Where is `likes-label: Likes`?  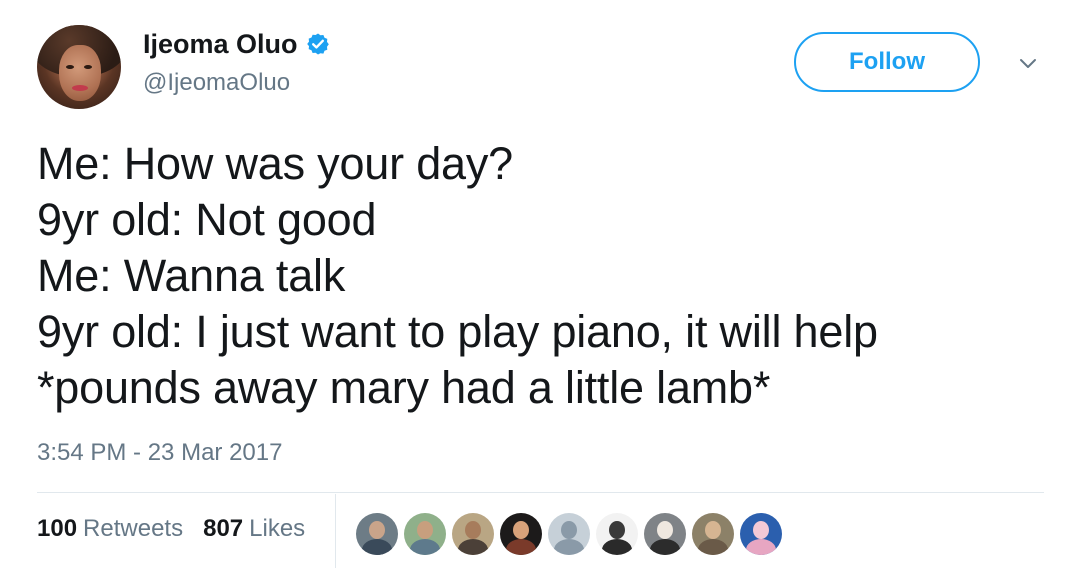
likes-label: Likes is located at coordinates (277, 528).